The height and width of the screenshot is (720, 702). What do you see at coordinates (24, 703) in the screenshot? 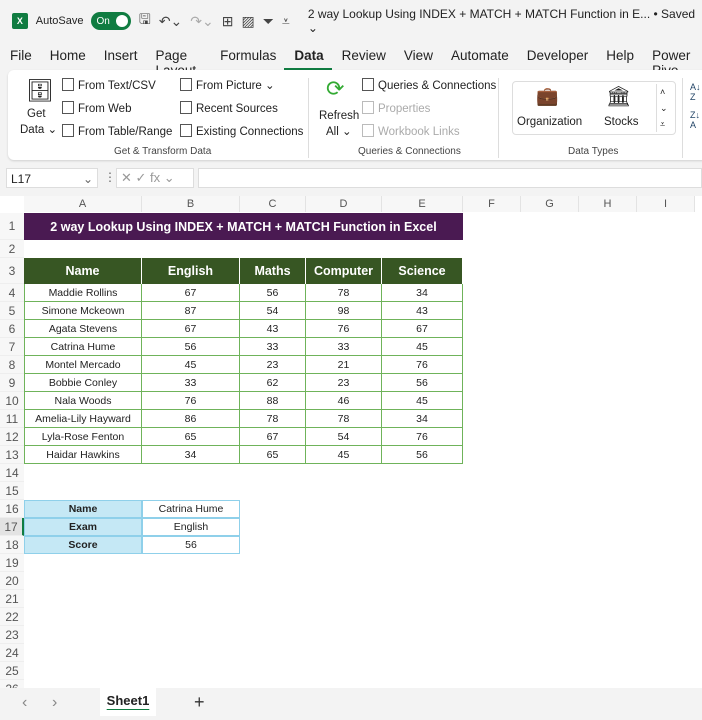
I see `prev-sheet-button: ‹` at bounding box center [24, 703].